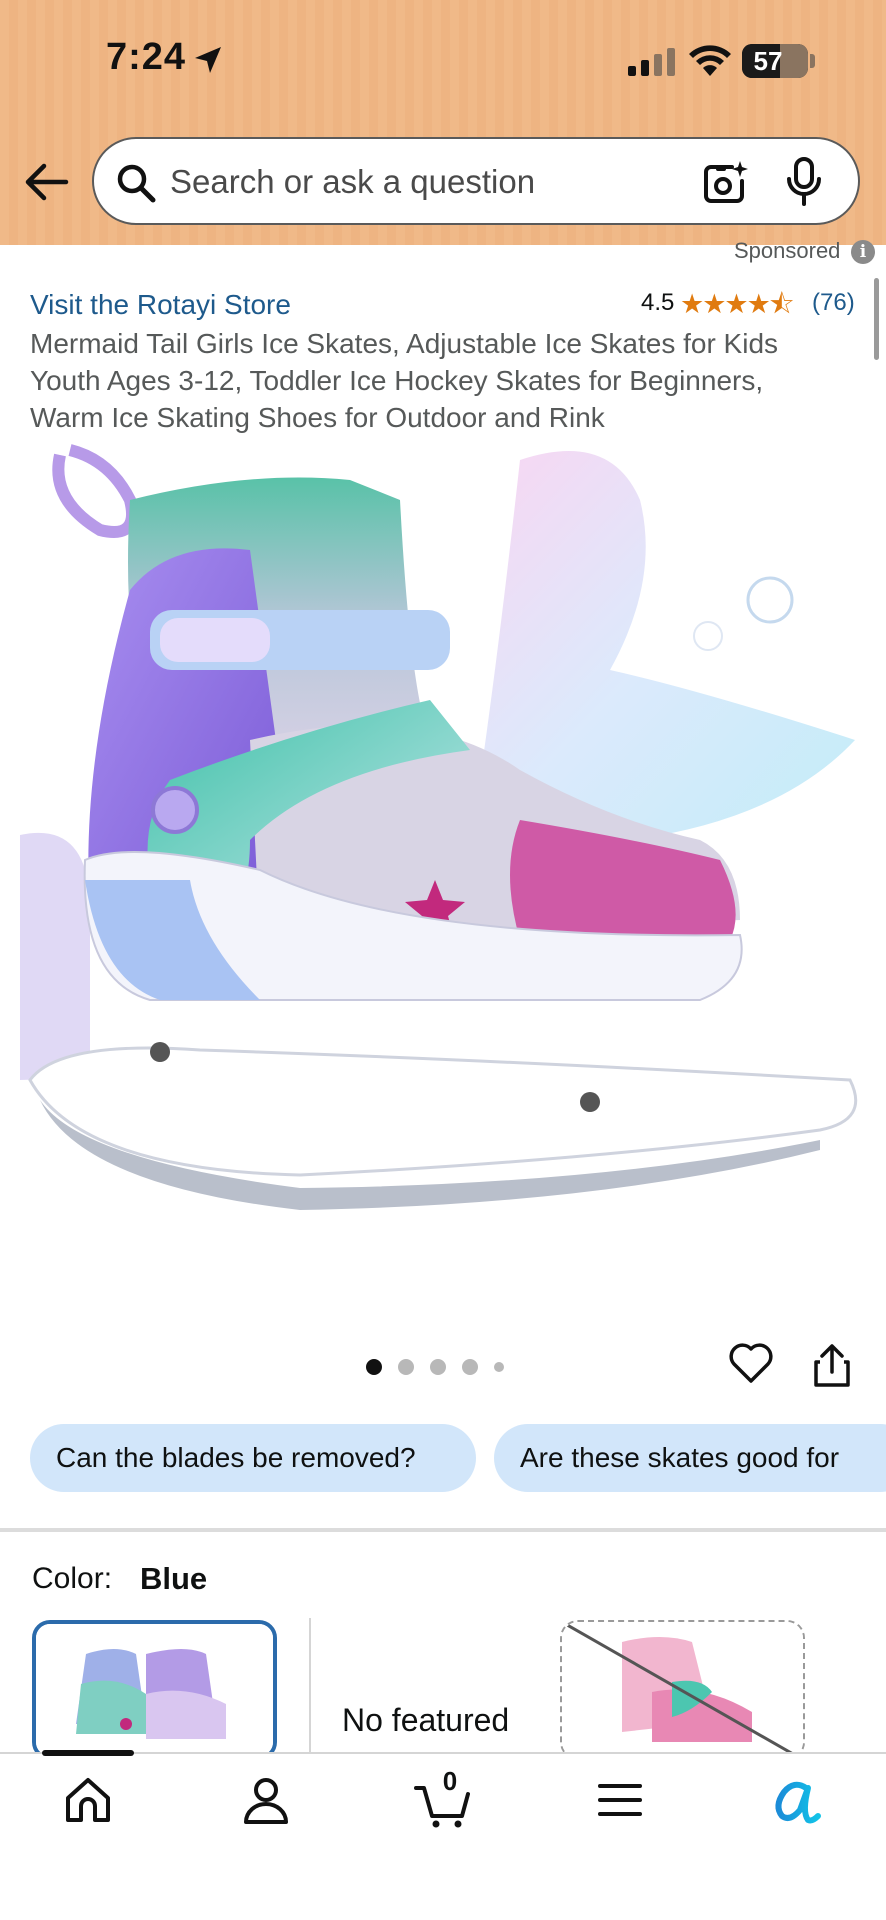 The height and width of the screenshot is (1920, 886). I want to click on rating-value: 4.5, so click(658, 302).